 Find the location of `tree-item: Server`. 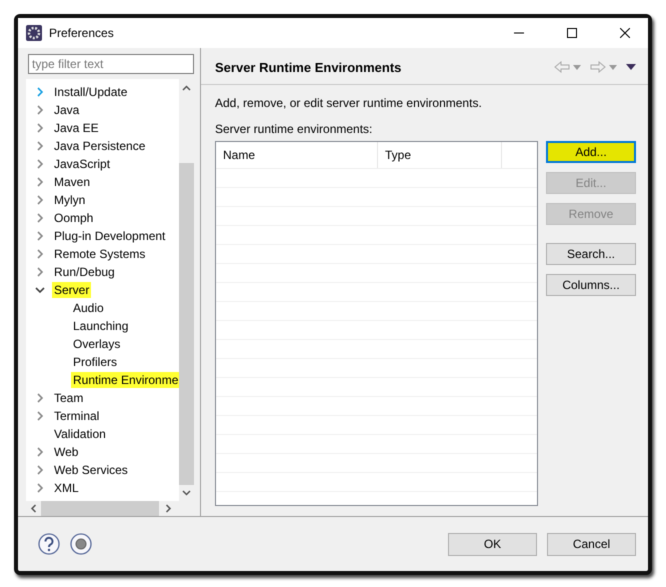

tree-item: Server is located at coordinates (72, 290).